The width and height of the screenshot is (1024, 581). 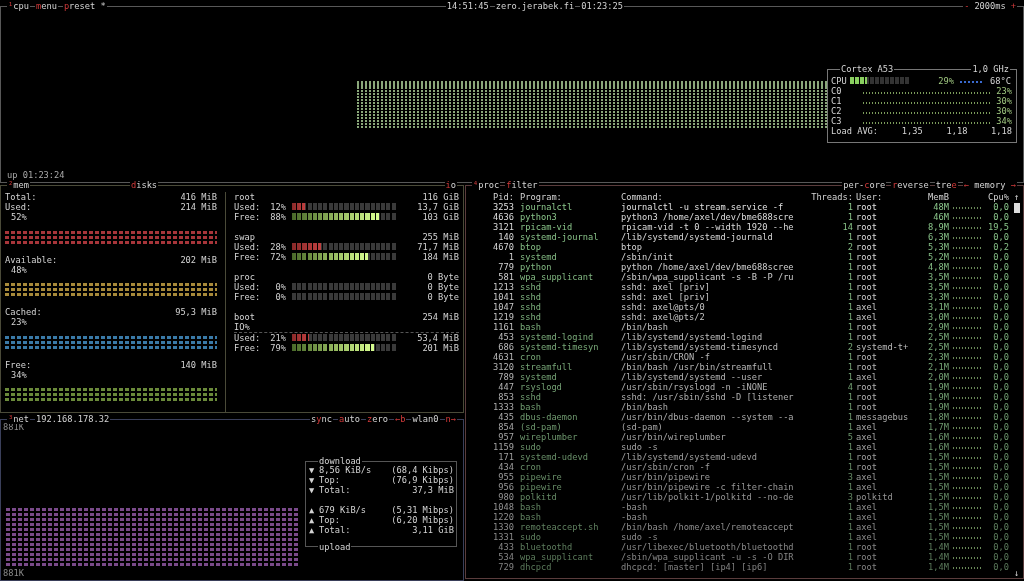 I want to click on user-header: User:, so click(x=884, y=197).